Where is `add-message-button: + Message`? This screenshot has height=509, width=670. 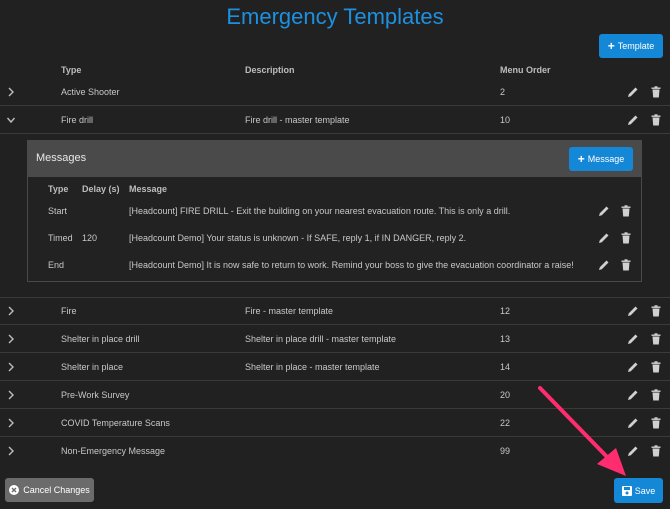 add-message-button: + Message is located at coordinates (601, 159).